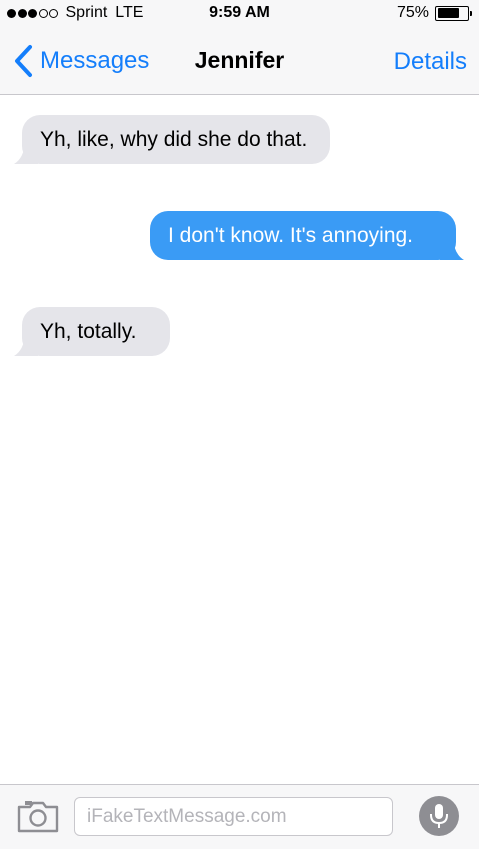  What do you see at coordinates (303, 235) in the screenshot?
I see `message-bubble: I don't know. It's annoying.` at bounding box center [303, 235].